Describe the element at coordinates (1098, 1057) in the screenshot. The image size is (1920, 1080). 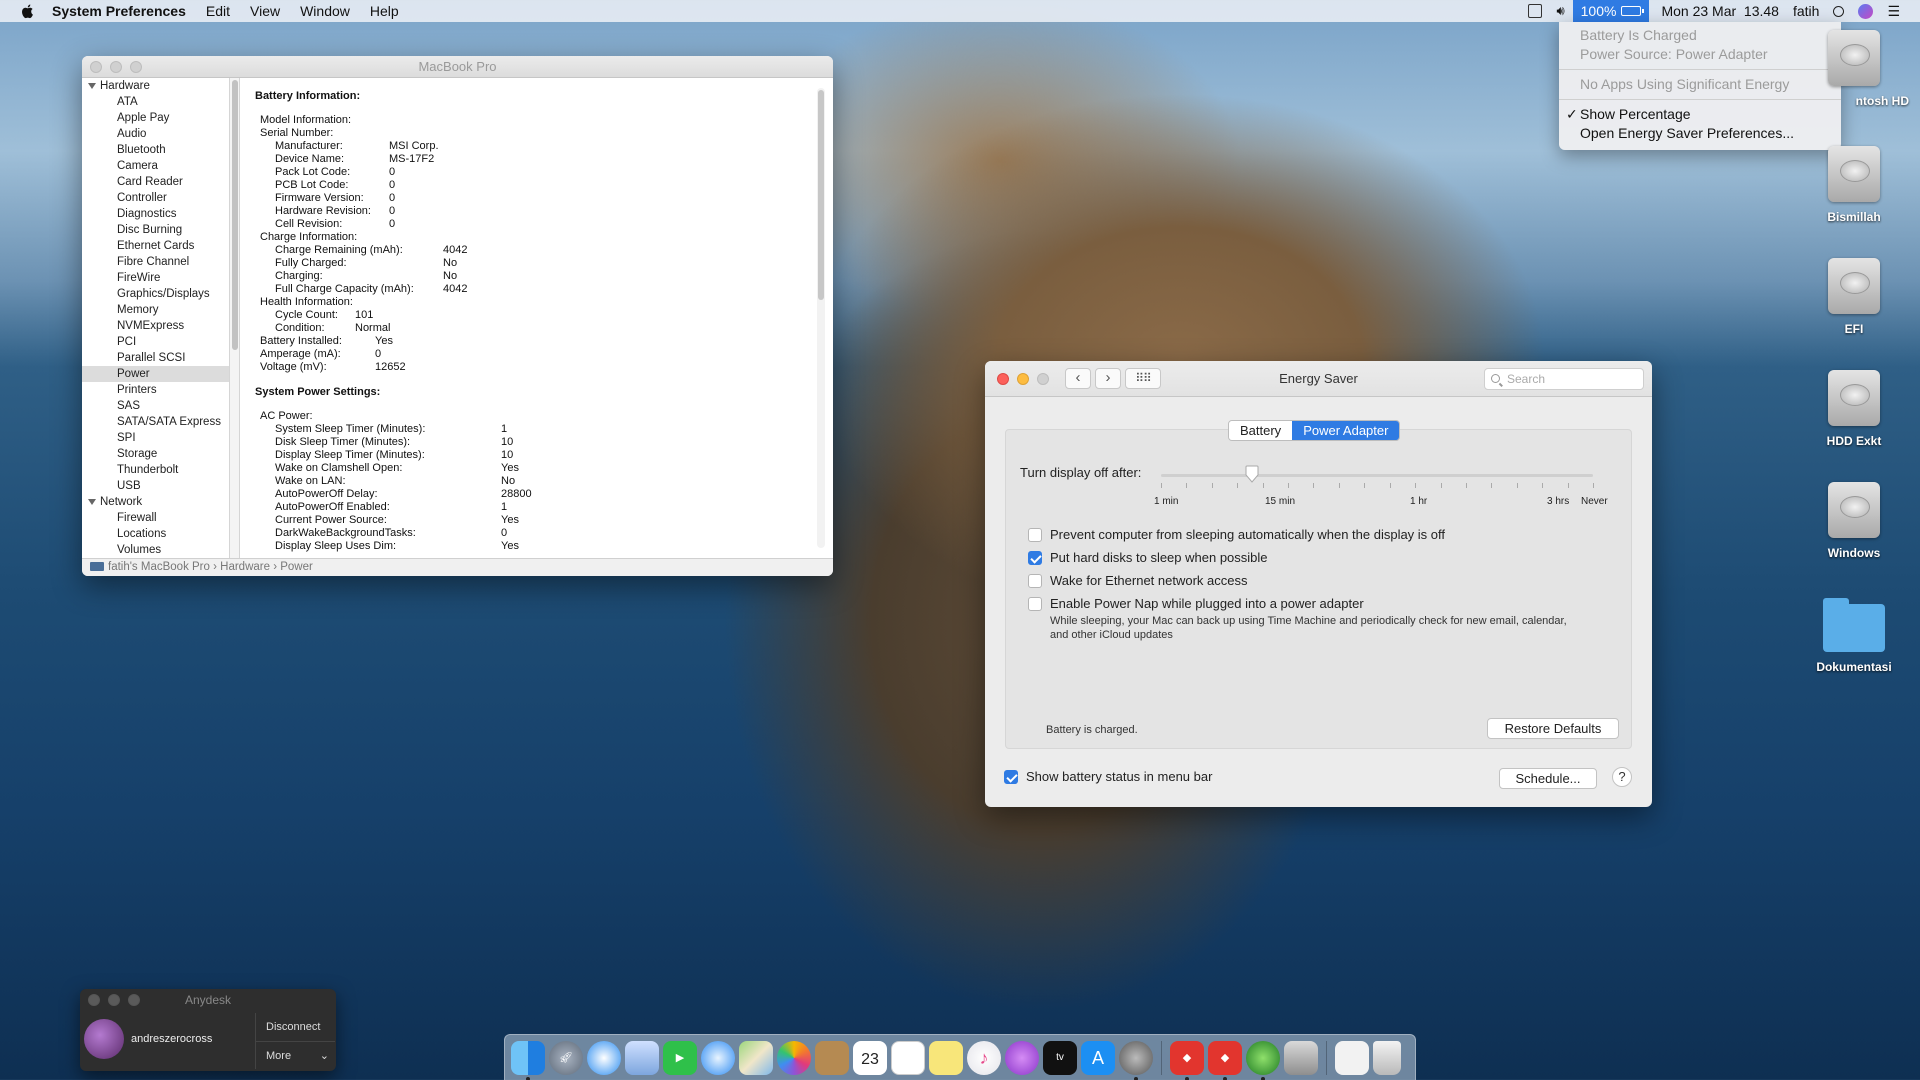
I see `app-store-icon: A` at that location.